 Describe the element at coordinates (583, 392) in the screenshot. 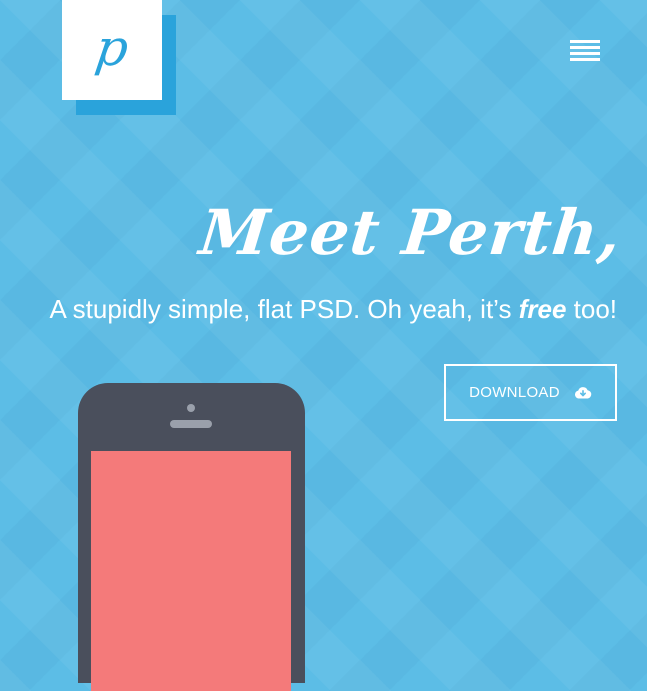

I see `cloud-download-icon` at that location.